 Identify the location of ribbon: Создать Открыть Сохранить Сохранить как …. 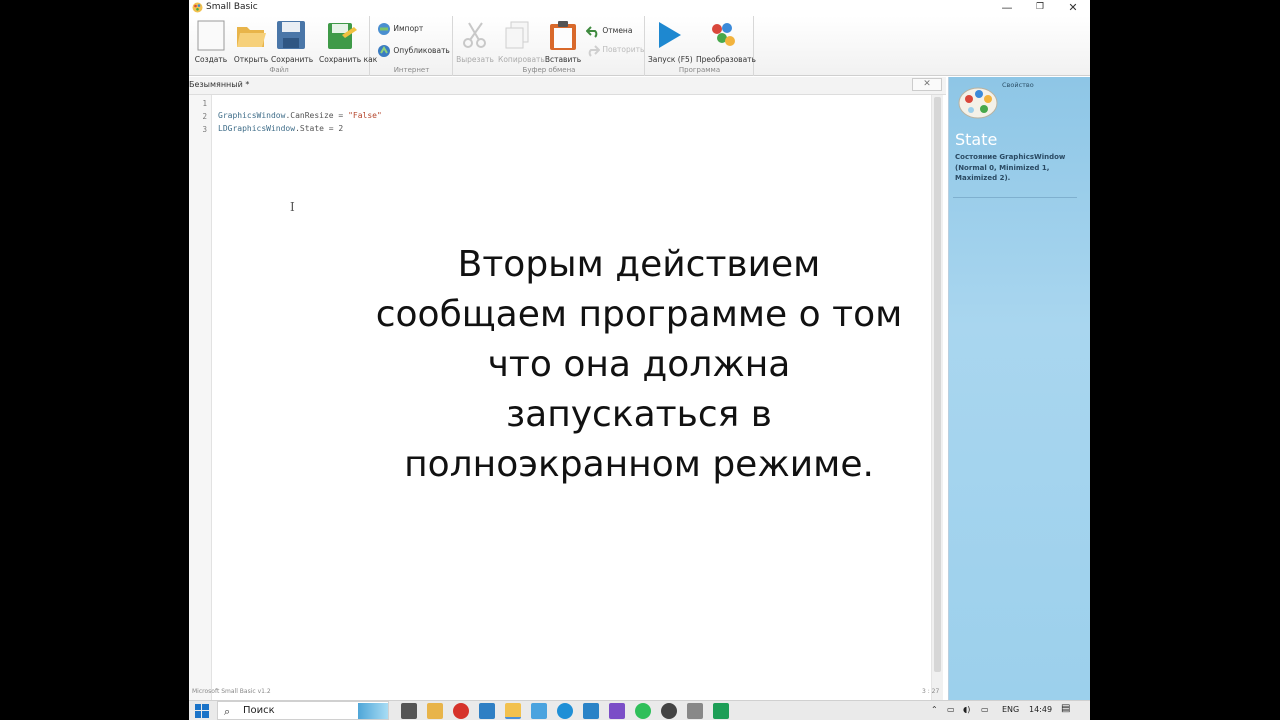
(639, 46).